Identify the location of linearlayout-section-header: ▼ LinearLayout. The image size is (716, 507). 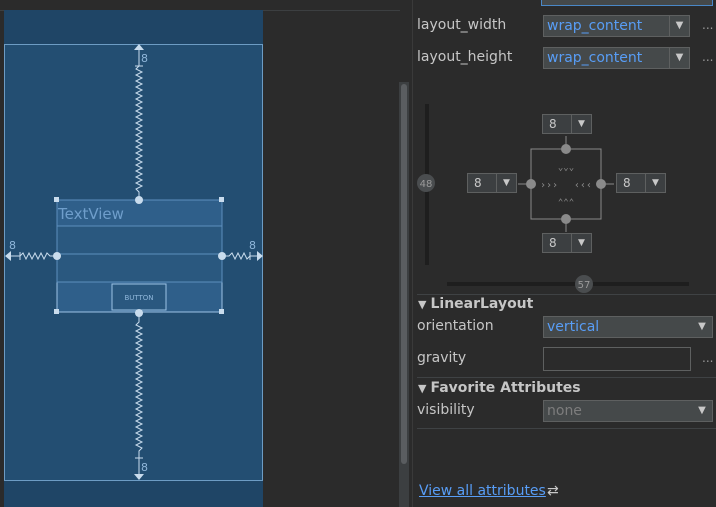
(475, 304).